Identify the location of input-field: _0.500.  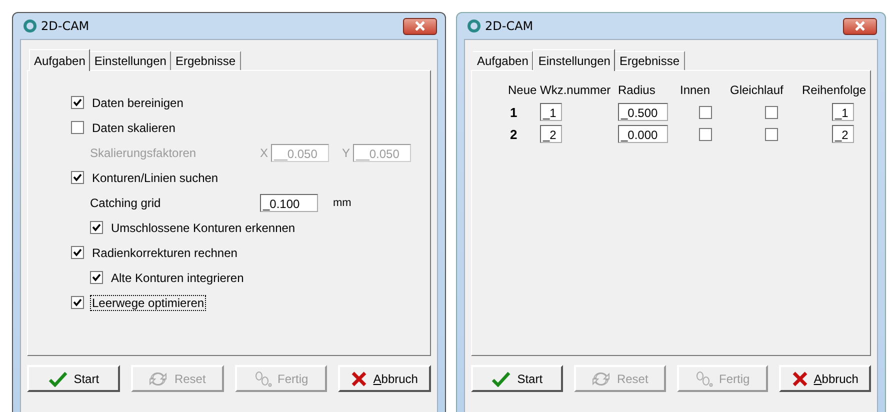
(643, 112).